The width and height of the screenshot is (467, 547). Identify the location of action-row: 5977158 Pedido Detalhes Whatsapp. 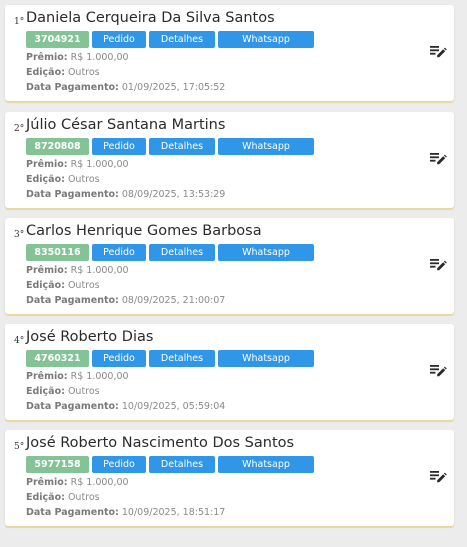
(171, 464).